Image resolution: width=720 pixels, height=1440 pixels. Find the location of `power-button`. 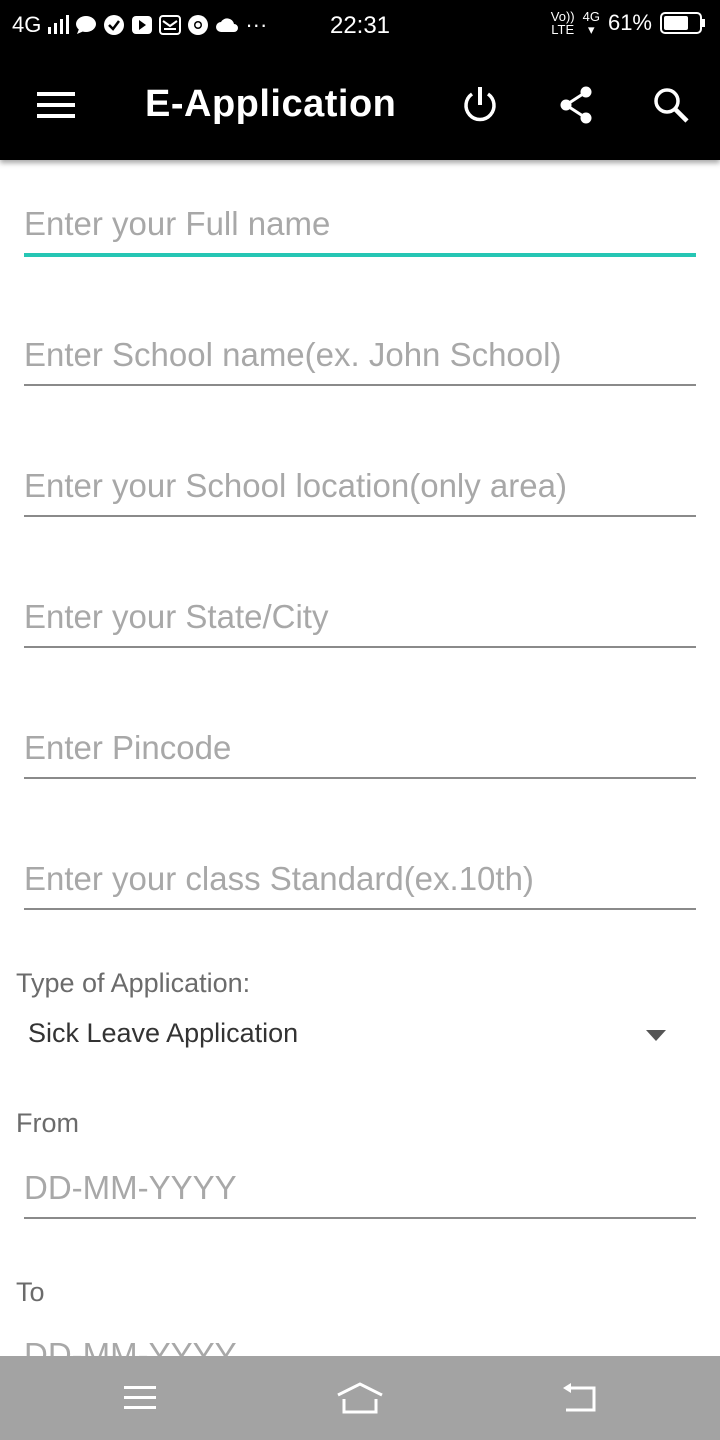

power-button is located at coordinates (480, 105).